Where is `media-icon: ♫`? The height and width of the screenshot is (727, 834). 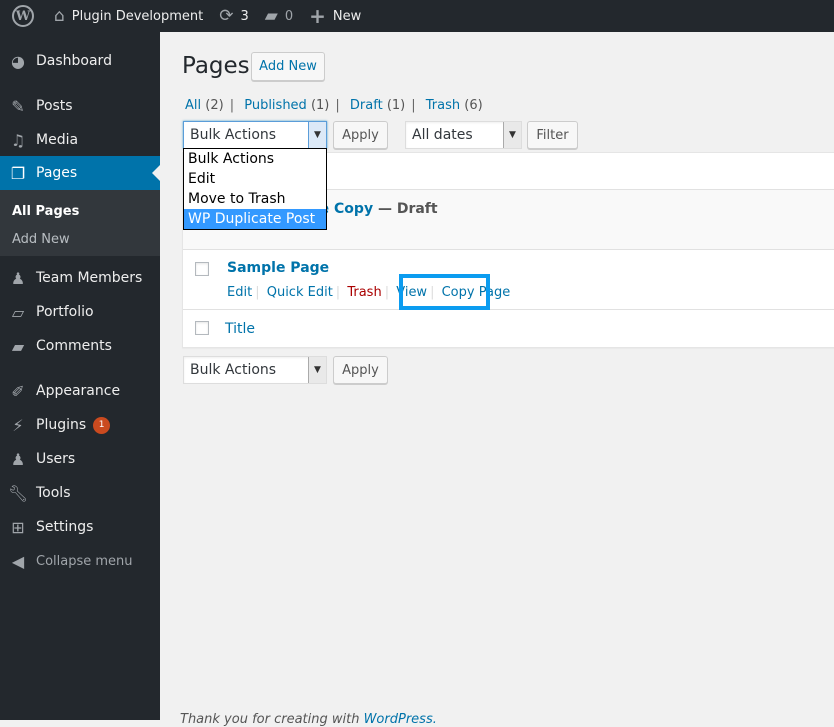 media-icon: ♫ is located at coordinates (18, 140).